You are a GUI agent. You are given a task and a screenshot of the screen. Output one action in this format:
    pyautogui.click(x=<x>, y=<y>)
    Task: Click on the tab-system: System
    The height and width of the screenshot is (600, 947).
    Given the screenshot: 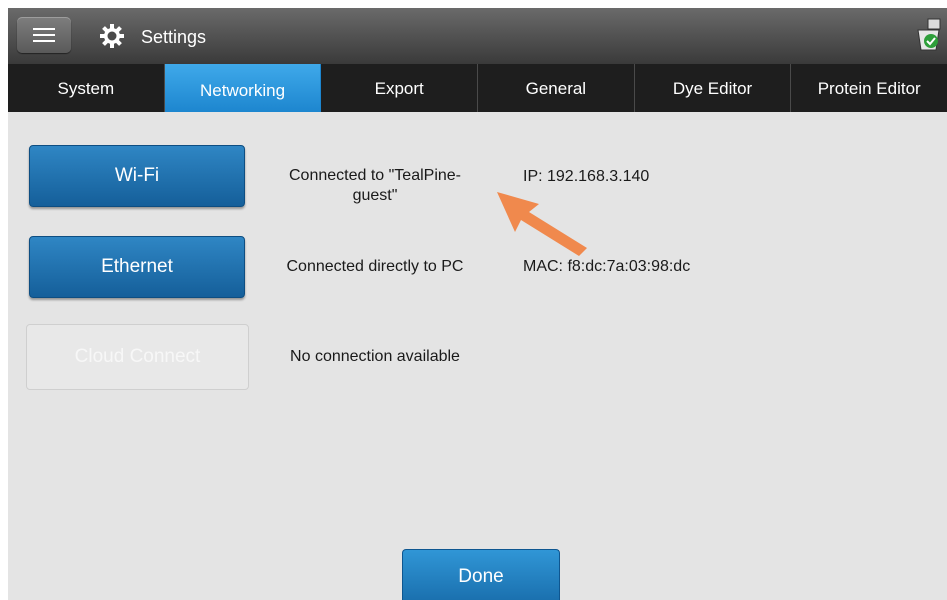 What is the action you would take?
    pyautogui.click(x=86, y=88)
    